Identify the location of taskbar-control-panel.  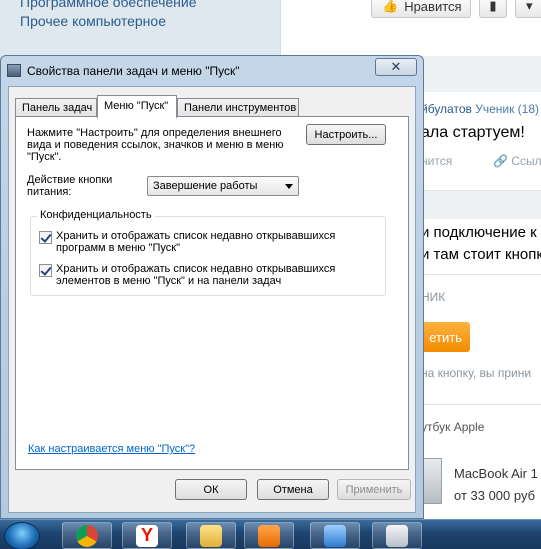
(335, 535).